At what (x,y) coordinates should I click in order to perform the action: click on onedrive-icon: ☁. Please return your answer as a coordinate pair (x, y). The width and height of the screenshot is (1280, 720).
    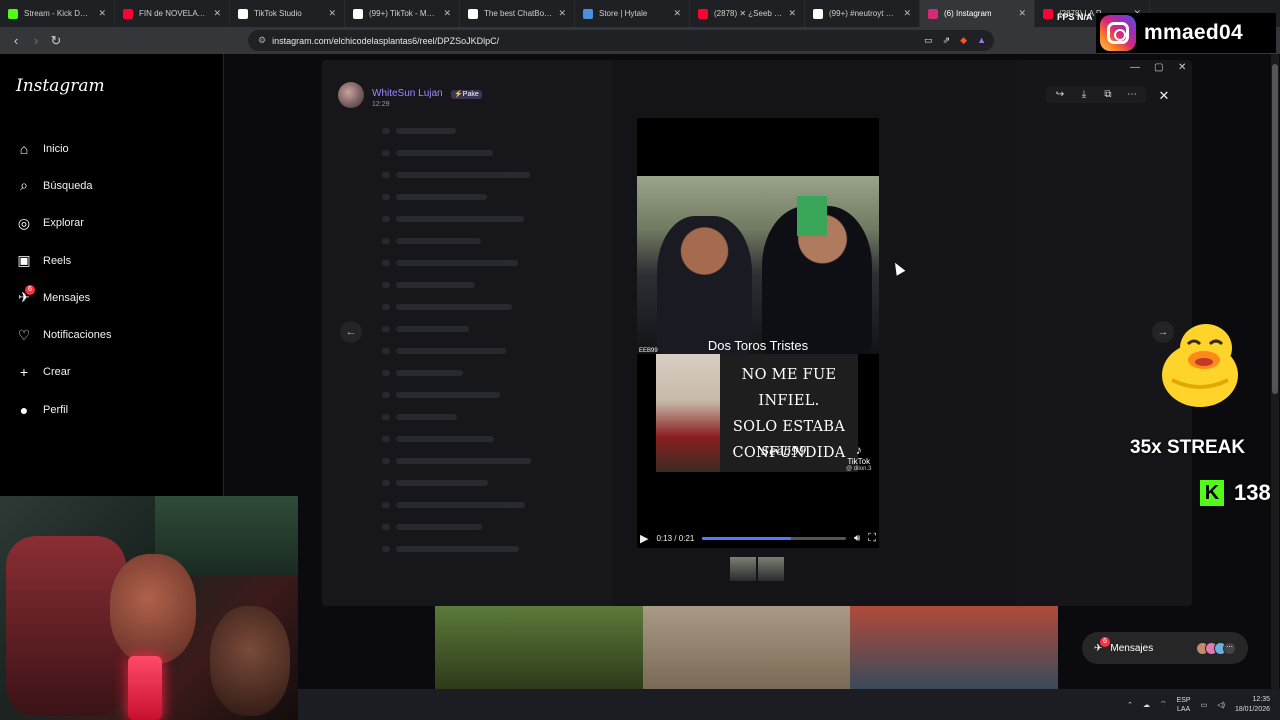
    Looking at the image, I should click on (1146, 705).